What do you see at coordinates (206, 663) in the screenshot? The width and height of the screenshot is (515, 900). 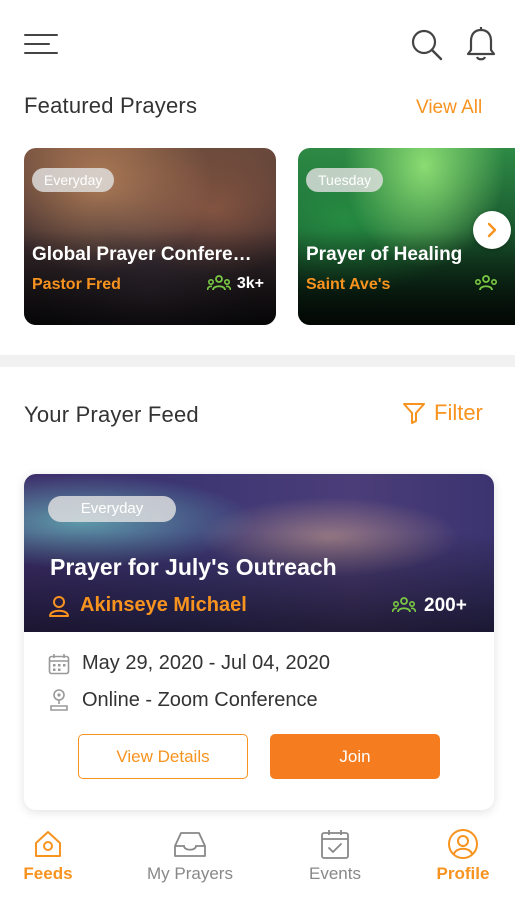 I see `prayer-date-text: May 29, 2020 - Jul 04, 2020` at bounding box center [206, 663].